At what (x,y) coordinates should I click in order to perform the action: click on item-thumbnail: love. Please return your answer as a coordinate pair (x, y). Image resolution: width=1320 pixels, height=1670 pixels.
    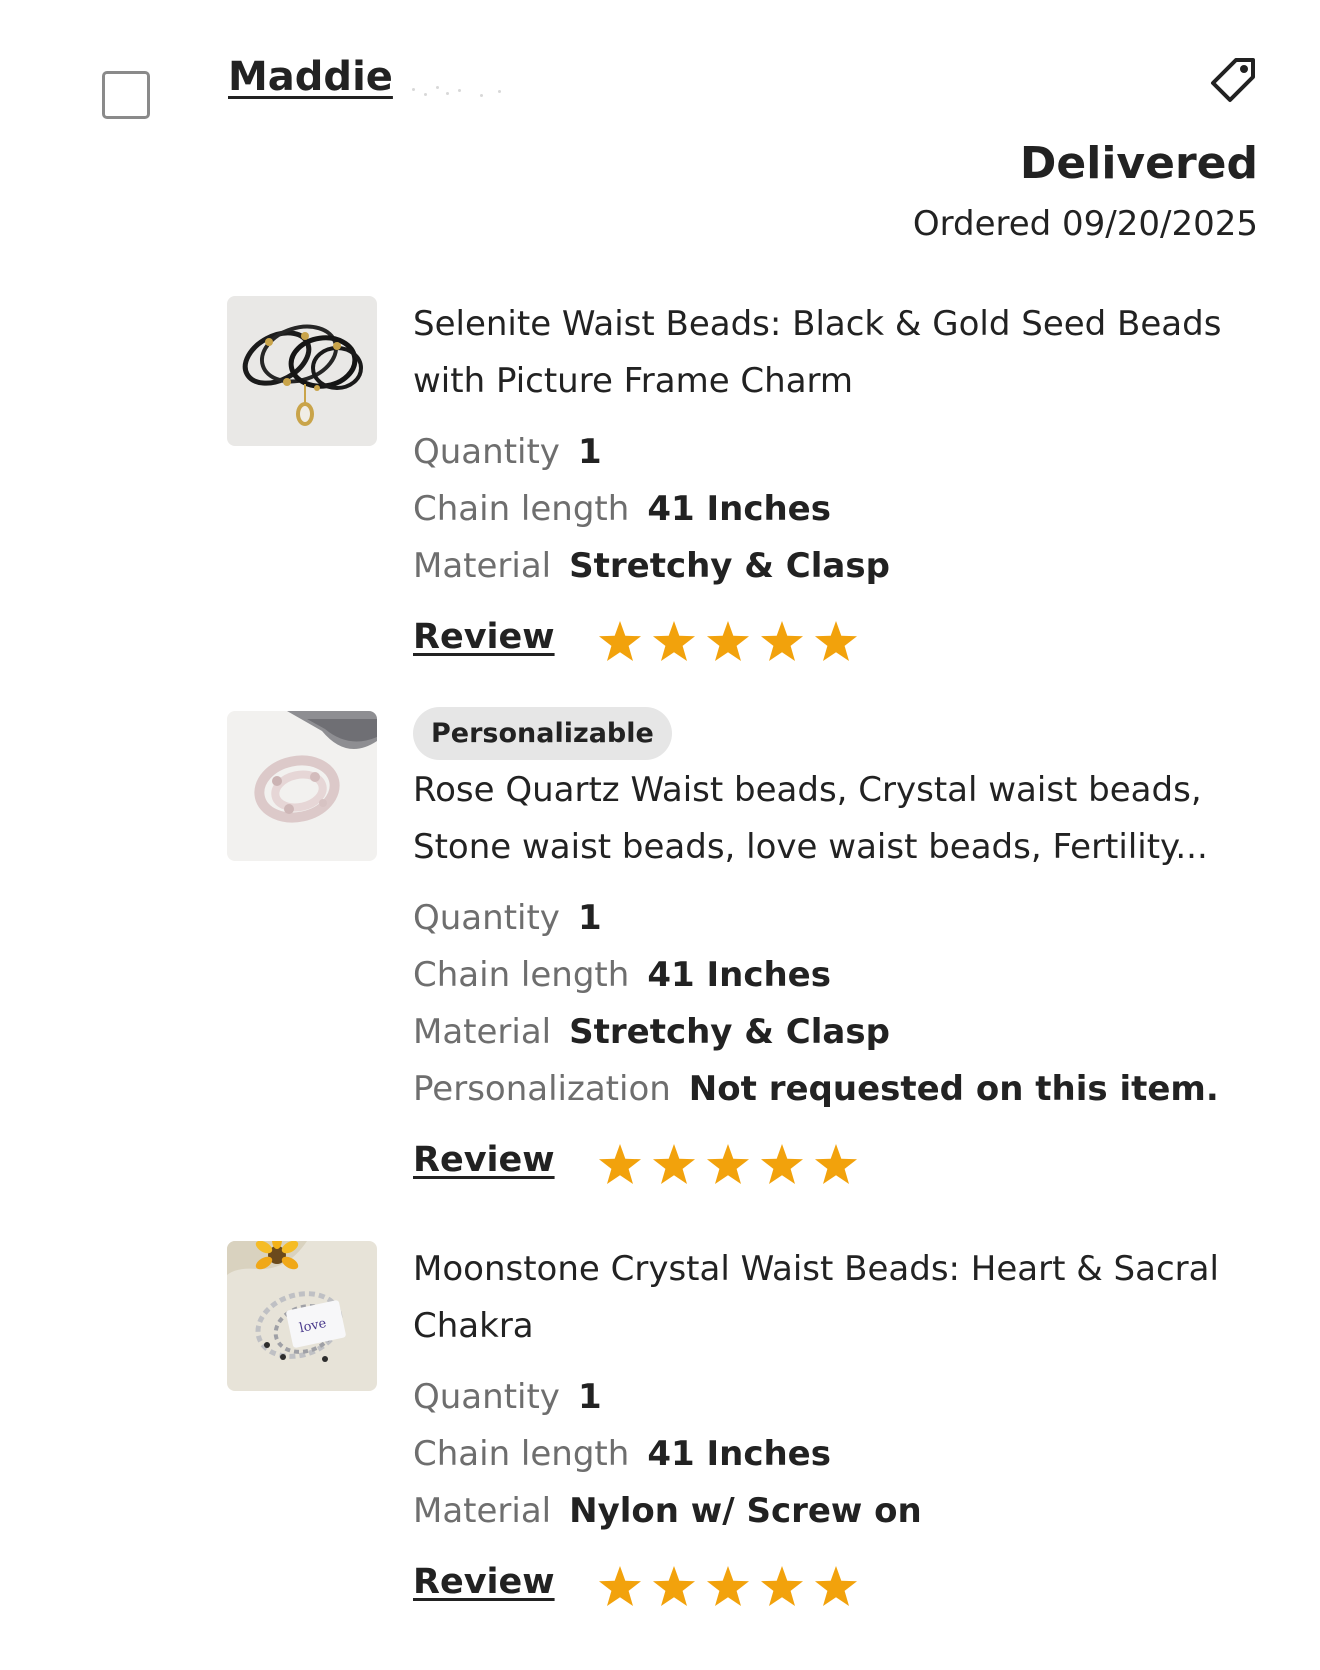
    Looking at the image, I should click on (302, 1316).